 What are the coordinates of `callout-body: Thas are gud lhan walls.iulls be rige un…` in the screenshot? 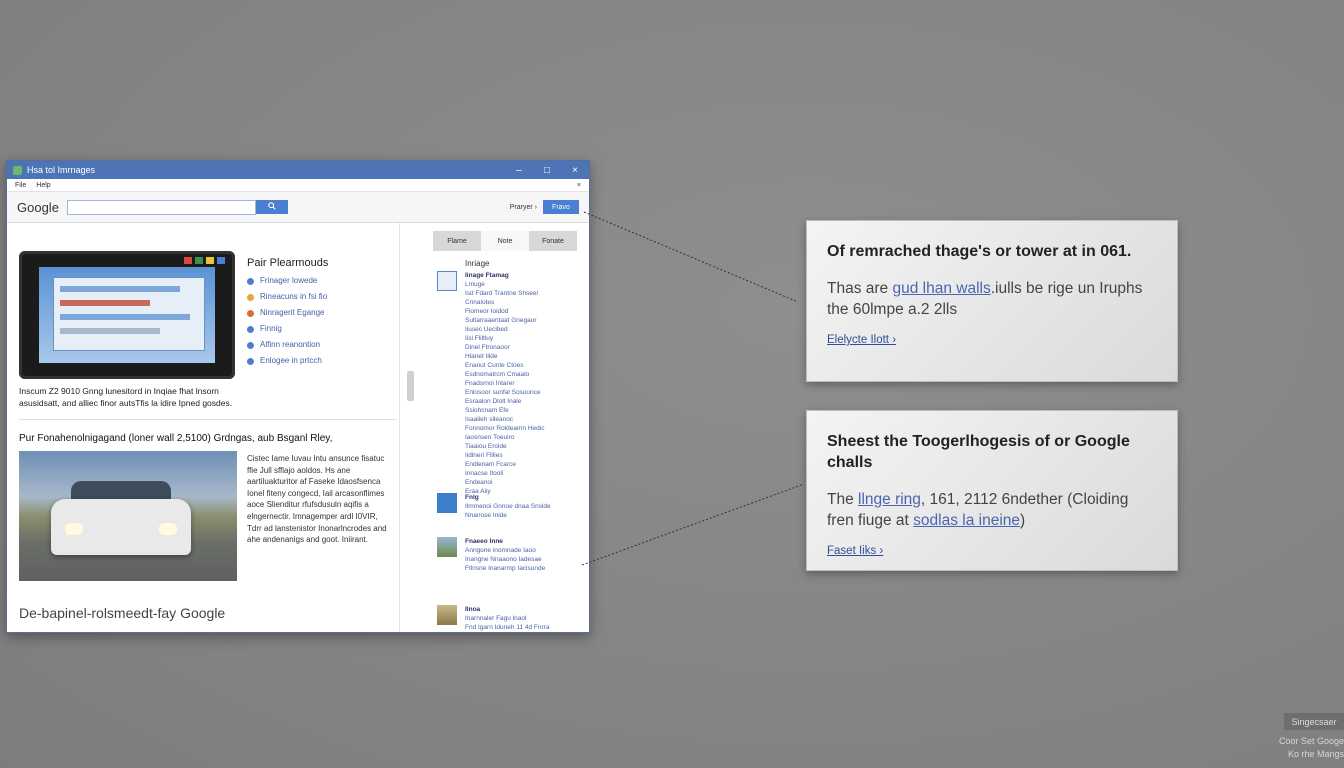 It's located at (985, 299).